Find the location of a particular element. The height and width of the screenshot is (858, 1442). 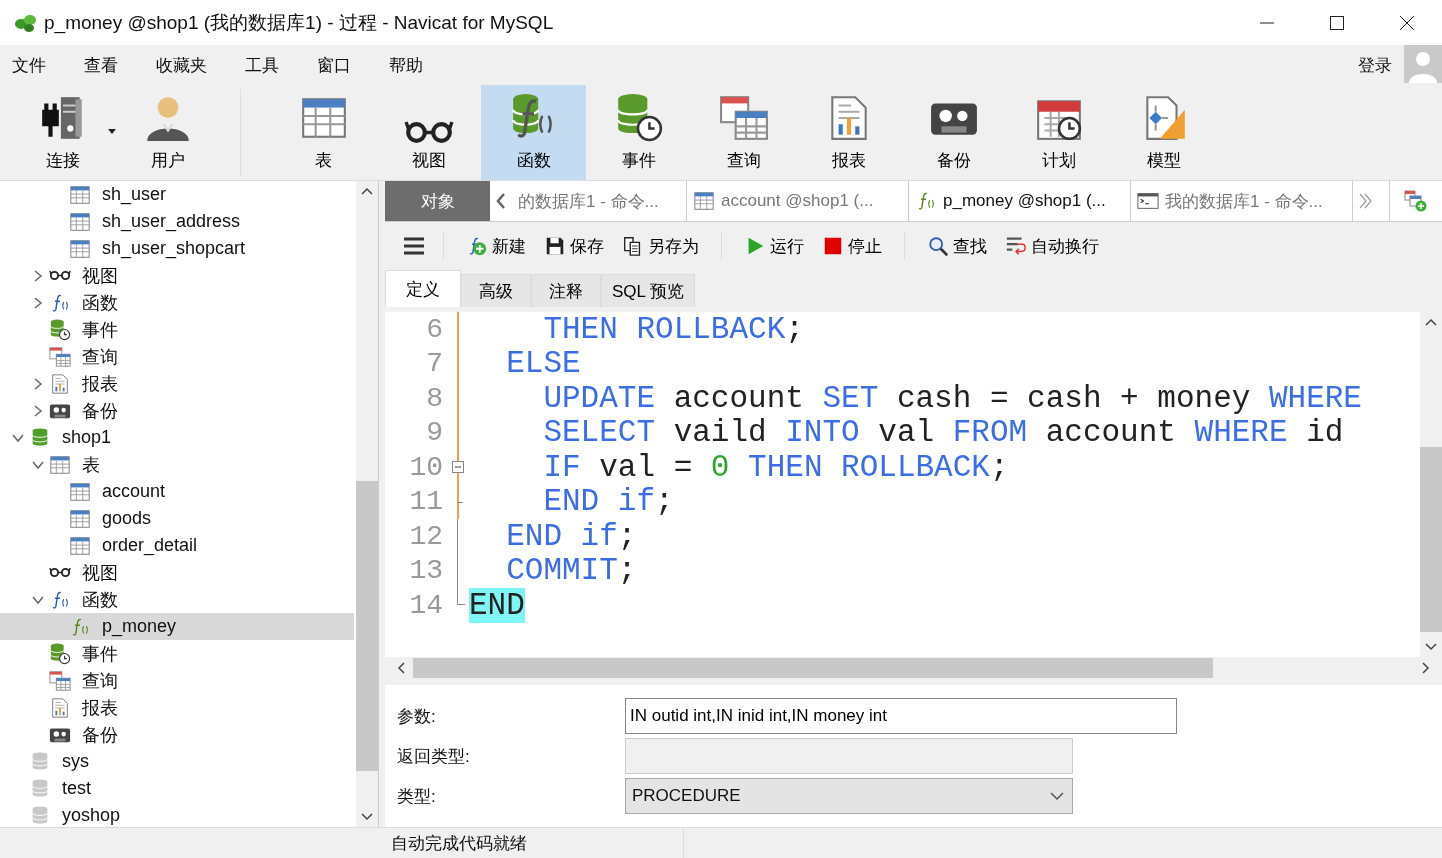

table-icon is located at coordinates (80, 491).